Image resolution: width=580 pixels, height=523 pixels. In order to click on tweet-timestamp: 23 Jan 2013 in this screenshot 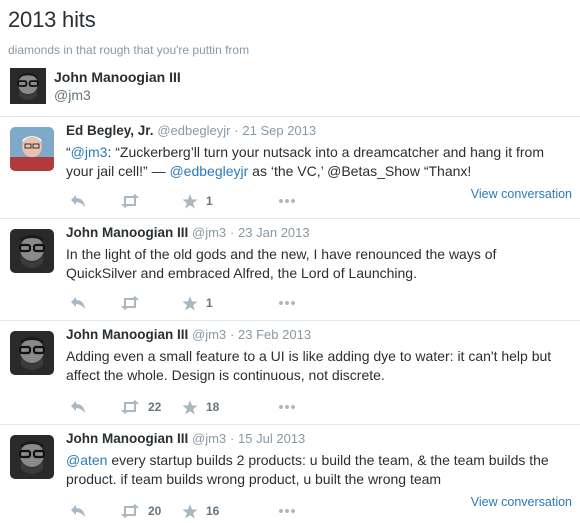, I will do `click(274, 232)`.